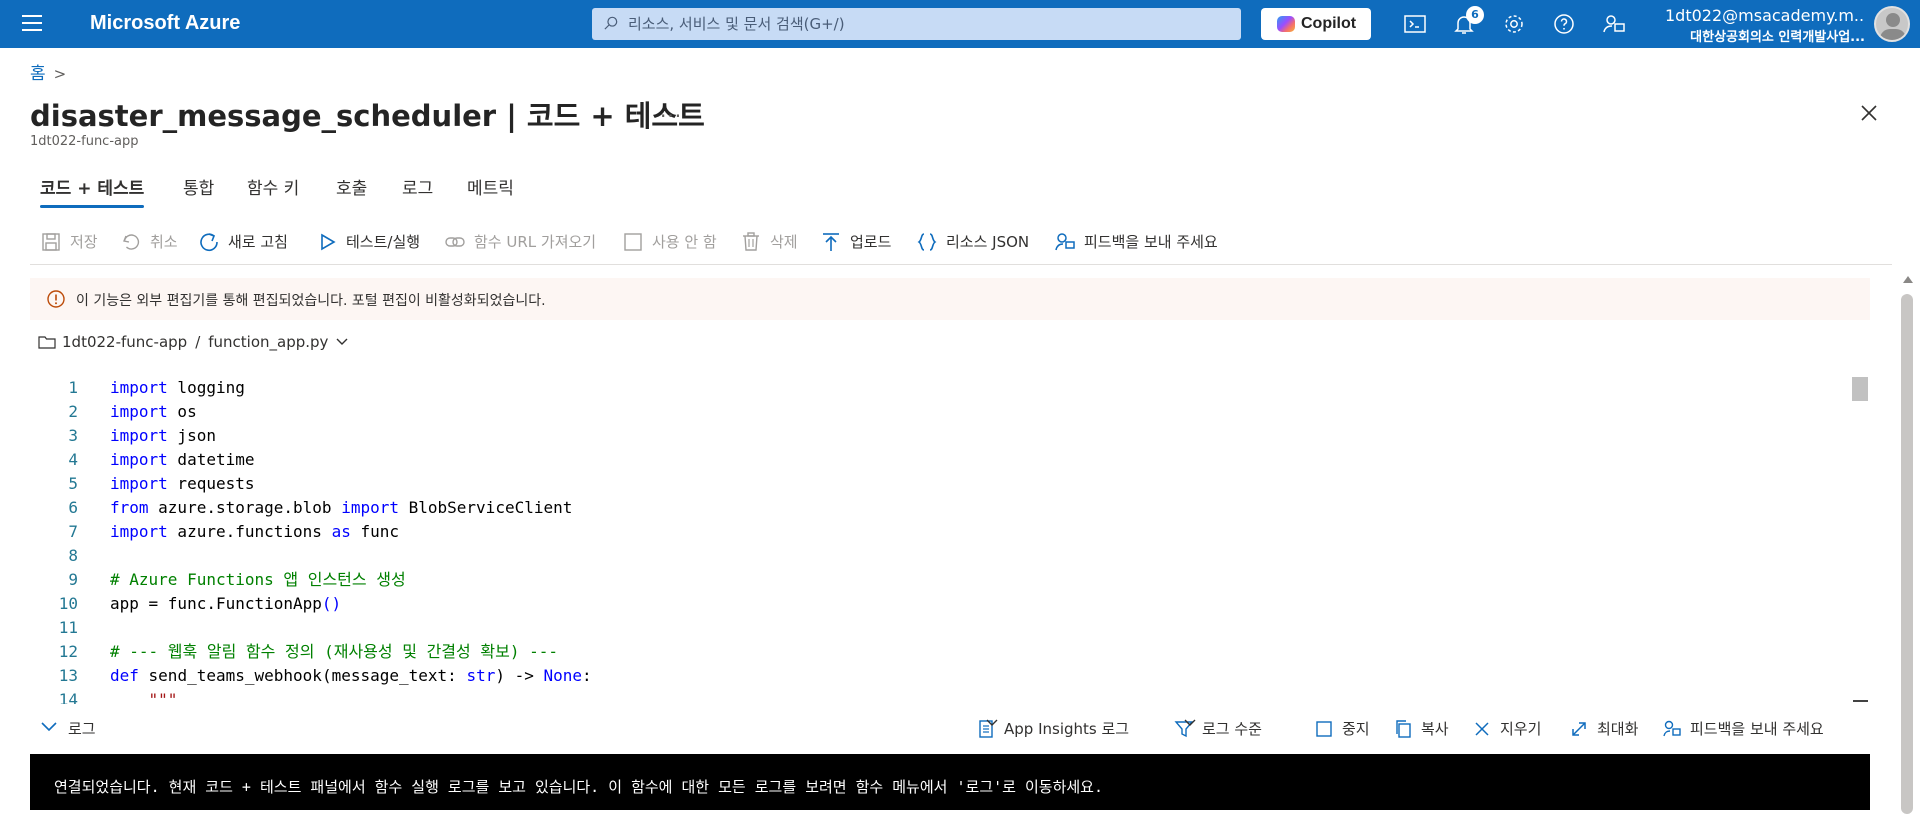  Describe the element at coordinates (273, 186) in the screenshot. I see `tab-function-keys: 함수 키` at that location.